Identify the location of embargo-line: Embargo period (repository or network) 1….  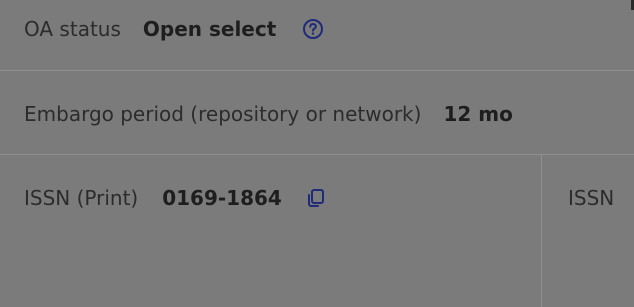
(268, 114).